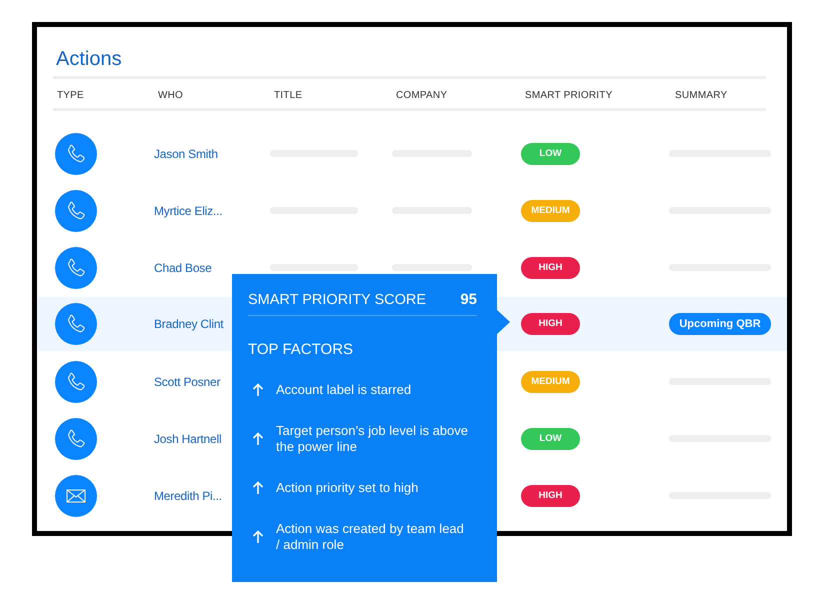 The width and height of the screenshot is (823, 593). What do you see at coordinates (70, 95) in the screenshot?
I see `column-header: TYPE` at bounding box center [70, 95].